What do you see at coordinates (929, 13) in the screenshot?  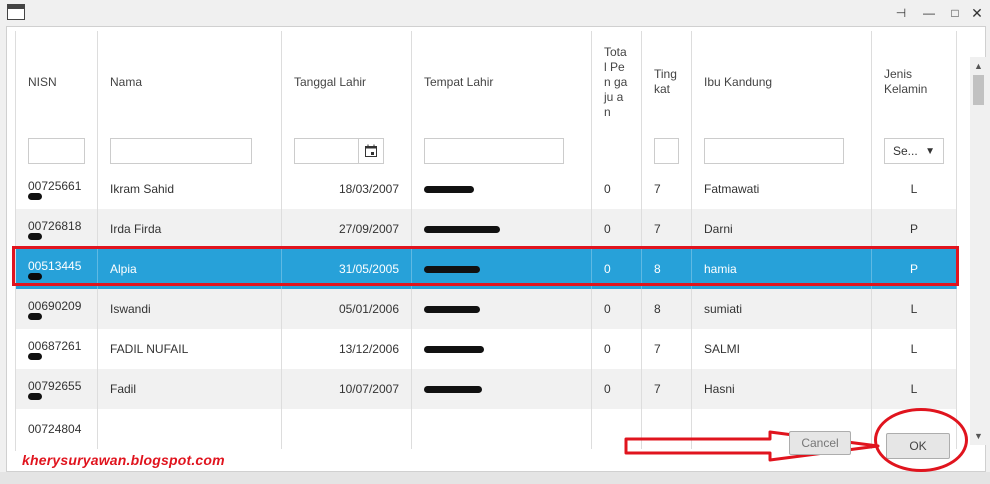 I see `minimize-button: —` at bounding box center [929, 13].